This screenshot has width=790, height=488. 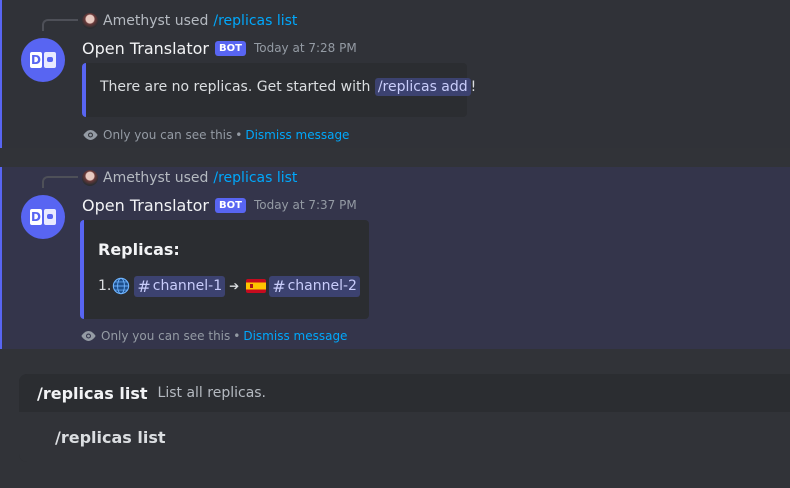 What do you see at coordinates (404, 437) in the screenshot?
I see `message-input: /replicas list` at bounding box center [404, 437].